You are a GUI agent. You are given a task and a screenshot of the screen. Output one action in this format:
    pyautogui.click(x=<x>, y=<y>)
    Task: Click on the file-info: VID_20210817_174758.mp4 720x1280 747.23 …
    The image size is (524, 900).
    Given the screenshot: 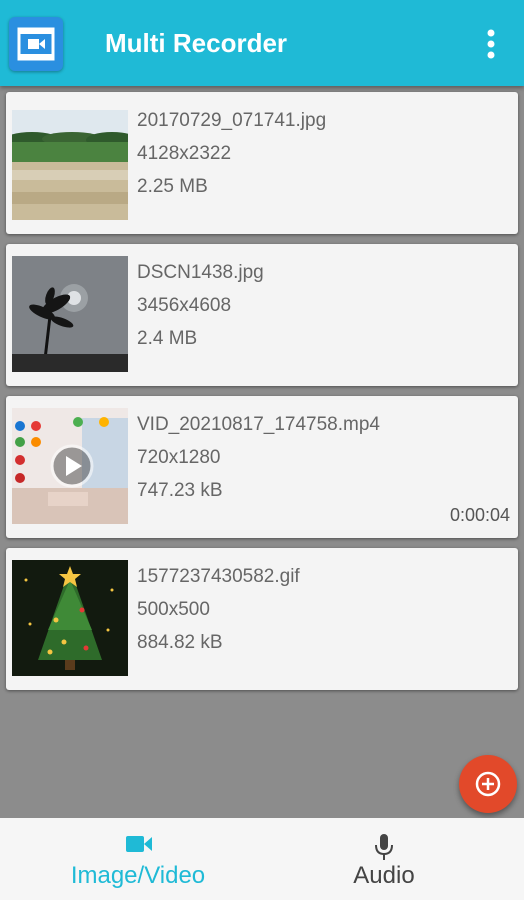 What is the action you would take?
    pyautogui.click(x=258, y=457)
    